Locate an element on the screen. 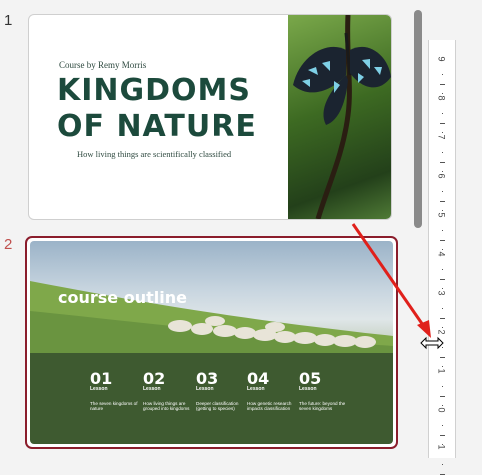  butterfly-icon is located at coordinates (342, 117).